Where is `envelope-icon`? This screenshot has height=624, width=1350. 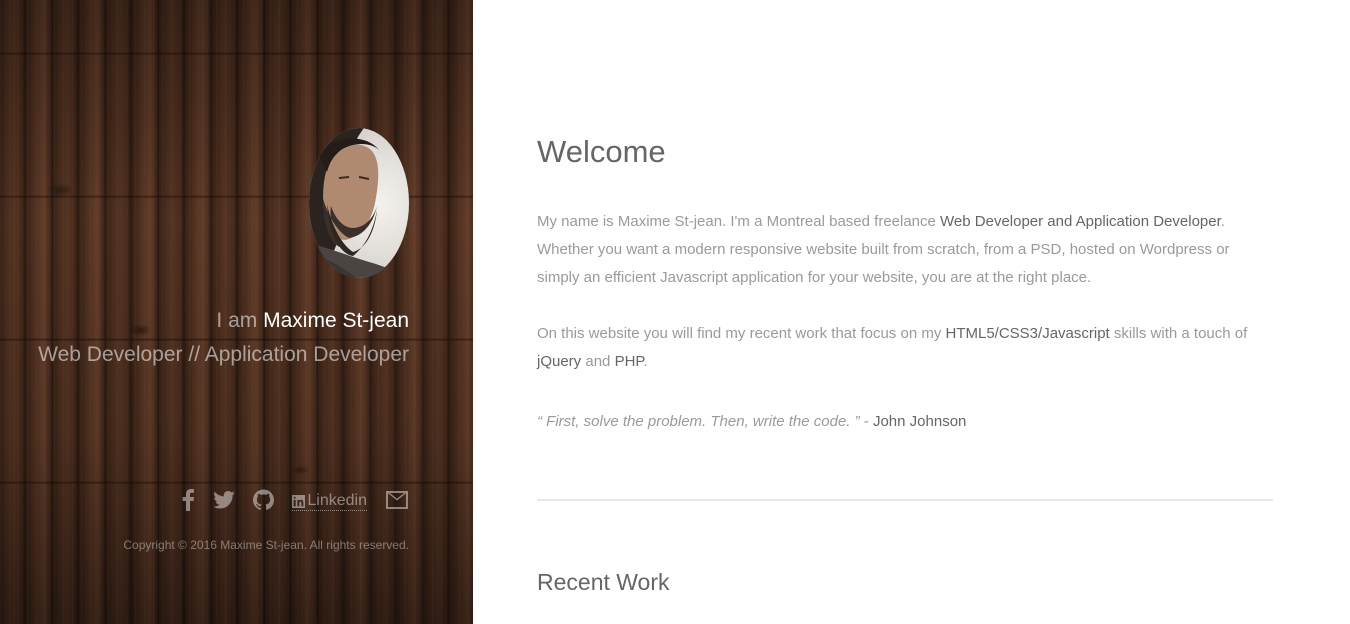 envelope-icon is located at coordinates (397, 499).